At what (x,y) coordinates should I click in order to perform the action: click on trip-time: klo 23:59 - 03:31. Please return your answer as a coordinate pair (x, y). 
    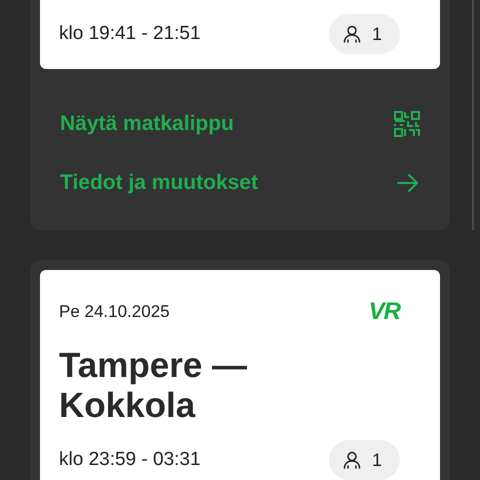
    Looking at the image, I should click on (130, 460).